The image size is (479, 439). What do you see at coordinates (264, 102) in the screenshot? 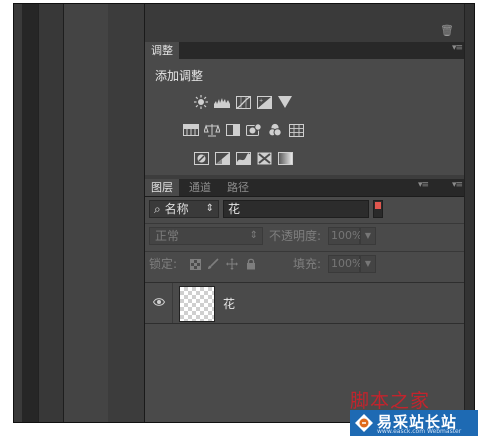
I see `exposure-icon: +` at bounding box center [264, 102].